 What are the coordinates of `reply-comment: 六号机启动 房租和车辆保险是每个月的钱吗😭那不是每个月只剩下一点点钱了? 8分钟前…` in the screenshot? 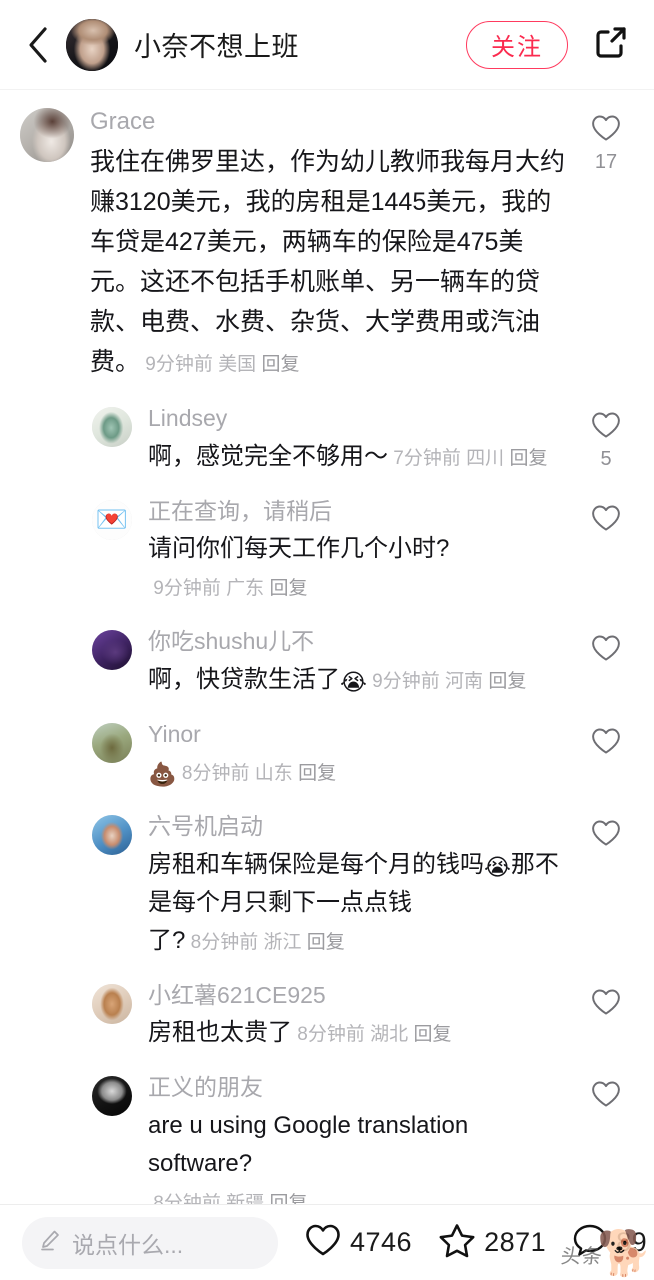 It's located at (327, 883).